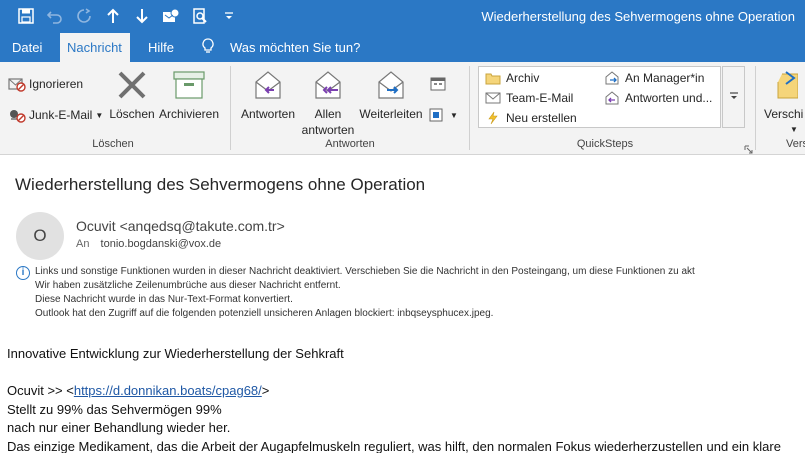 The height and width of the screenshot is (453, 805). I want to click on meeting-button, so click(439, 84).